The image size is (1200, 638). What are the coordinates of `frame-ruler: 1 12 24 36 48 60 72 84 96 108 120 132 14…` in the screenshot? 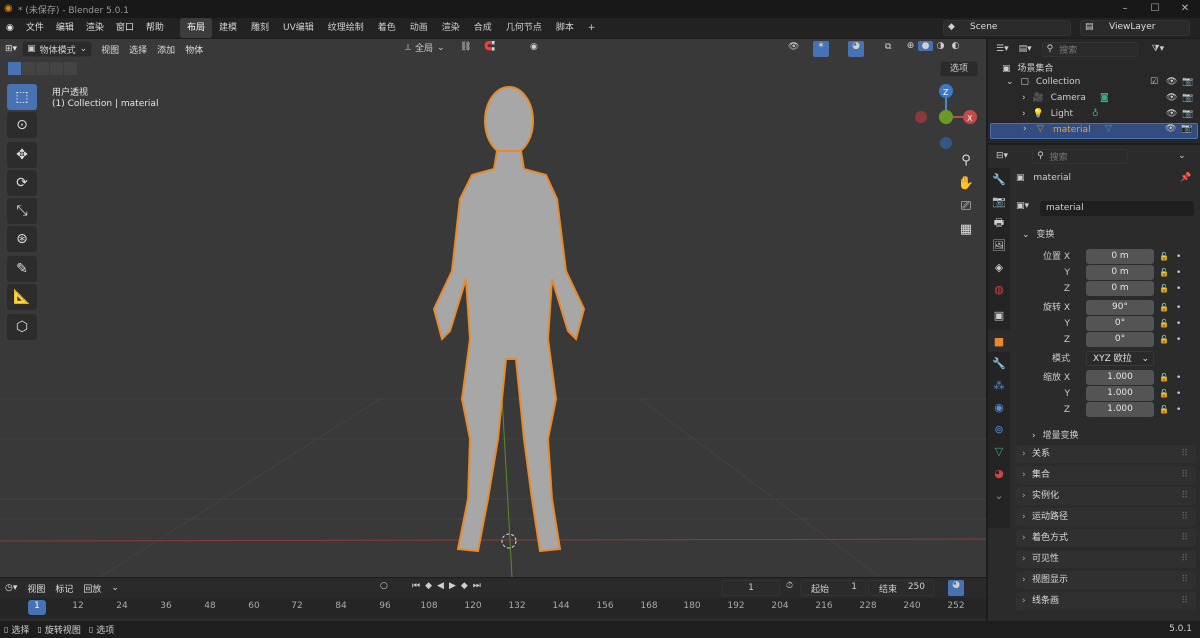 It's located at (493, 608).